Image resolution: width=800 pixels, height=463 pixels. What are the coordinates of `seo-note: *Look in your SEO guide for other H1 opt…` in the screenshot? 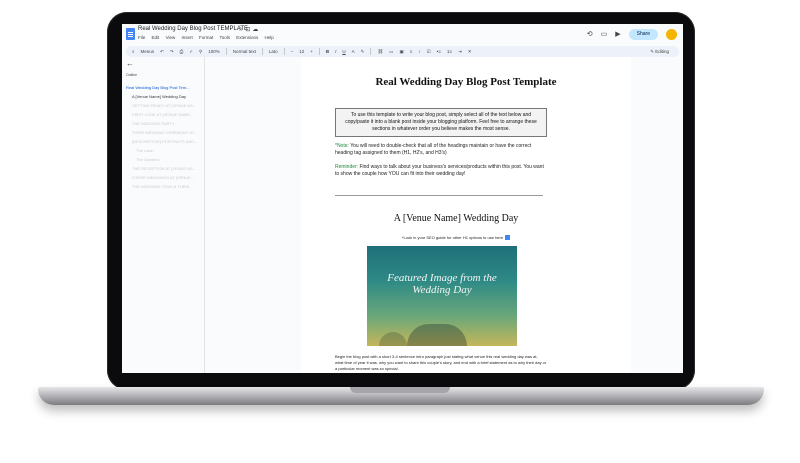 It's located at (456, 238).